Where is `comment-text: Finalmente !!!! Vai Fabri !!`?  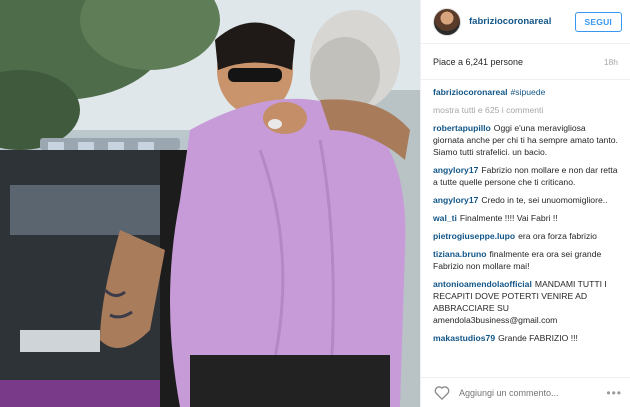
comment-text: Finalmente !!!! Vai Fabri !! is located at coordinates (508, 218).